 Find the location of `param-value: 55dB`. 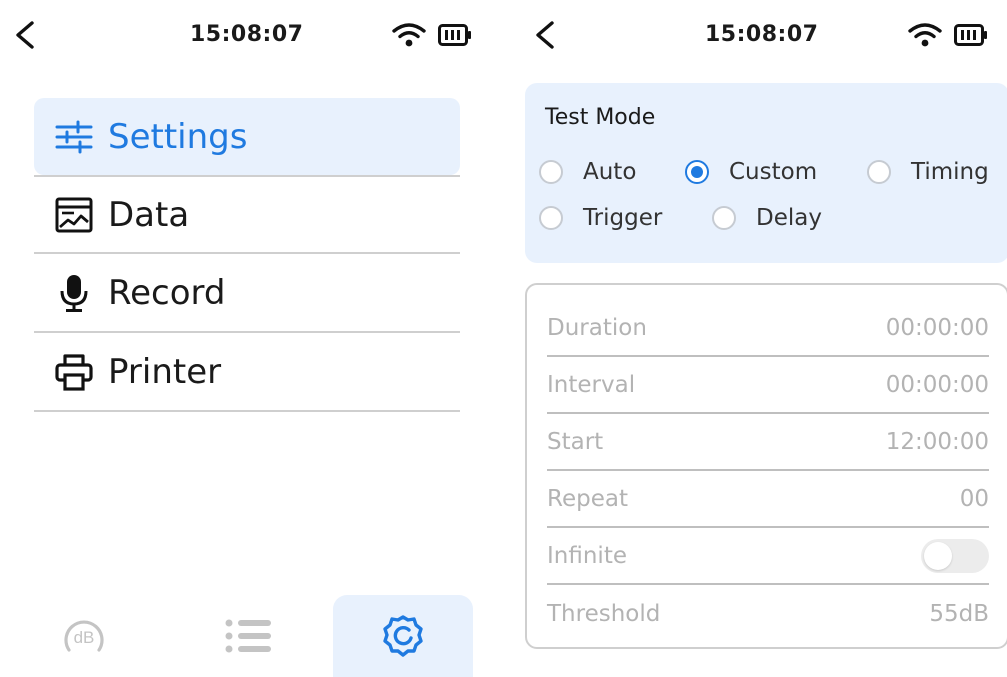

param-value: 55dB is located at coordinates (959, 613).